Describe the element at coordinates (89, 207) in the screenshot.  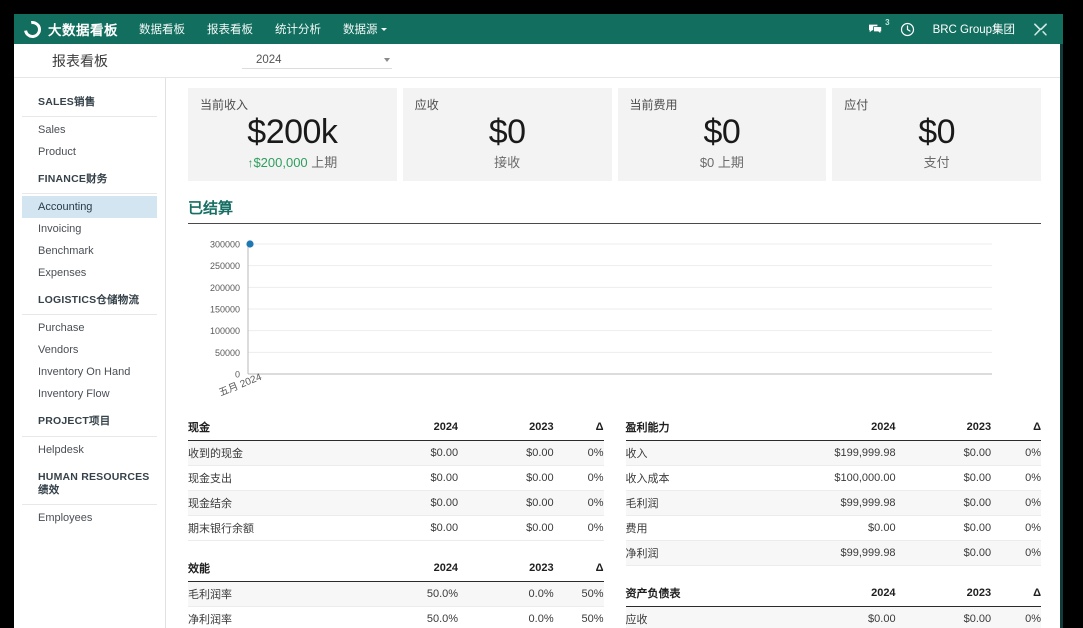
I see `sidebar-item-accounting: Accounting` at that location.